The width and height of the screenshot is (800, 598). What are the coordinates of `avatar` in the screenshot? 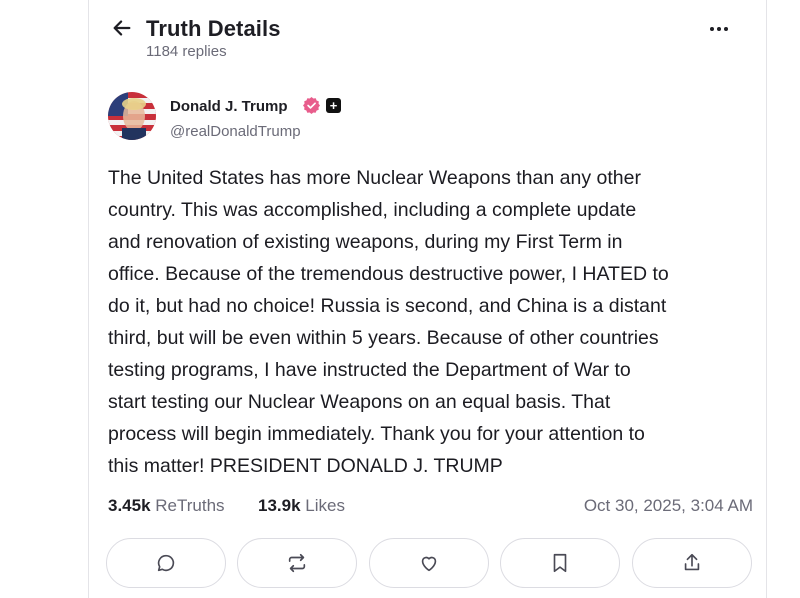 It's located at (132, 116).